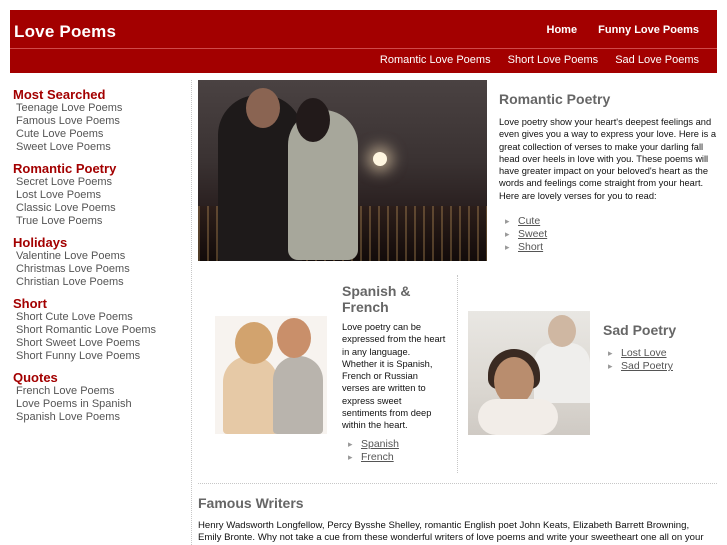 Image resolution: width=727 pixels, height=545 pixels. I want to click on sidebar-link: Lost Love Poems, so click(98, 195).